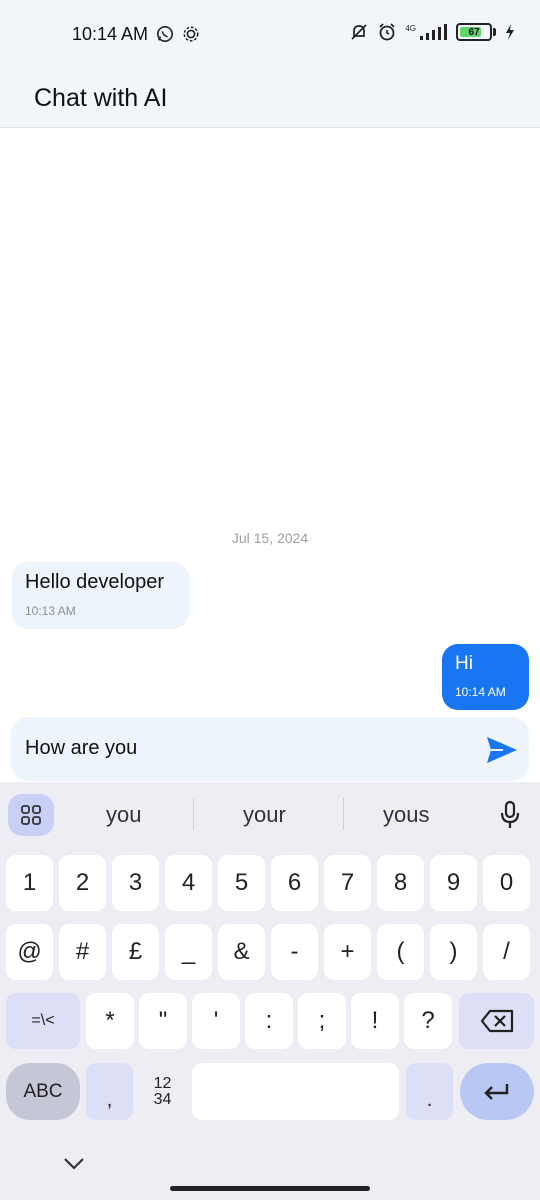  Describe the element at coordinates (400, 952) in the screenshot. I see `key-open-paren: (` at that location.